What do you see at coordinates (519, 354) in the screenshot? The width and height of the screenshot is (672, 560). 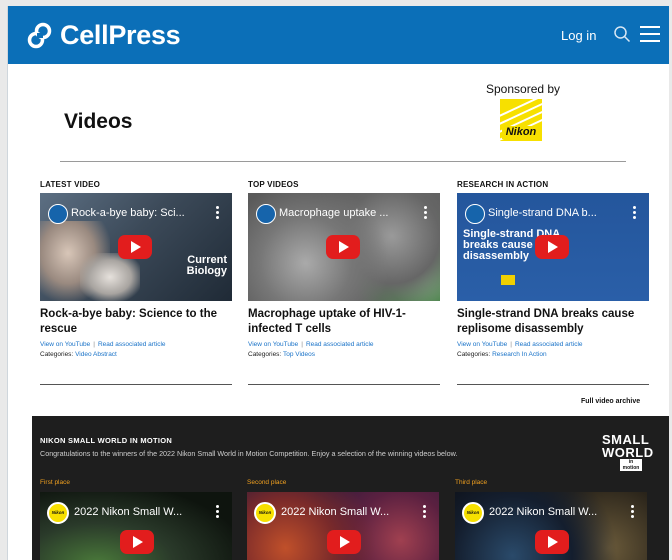 I see `category-link: Research In Action` at bounding box center [519, 354].